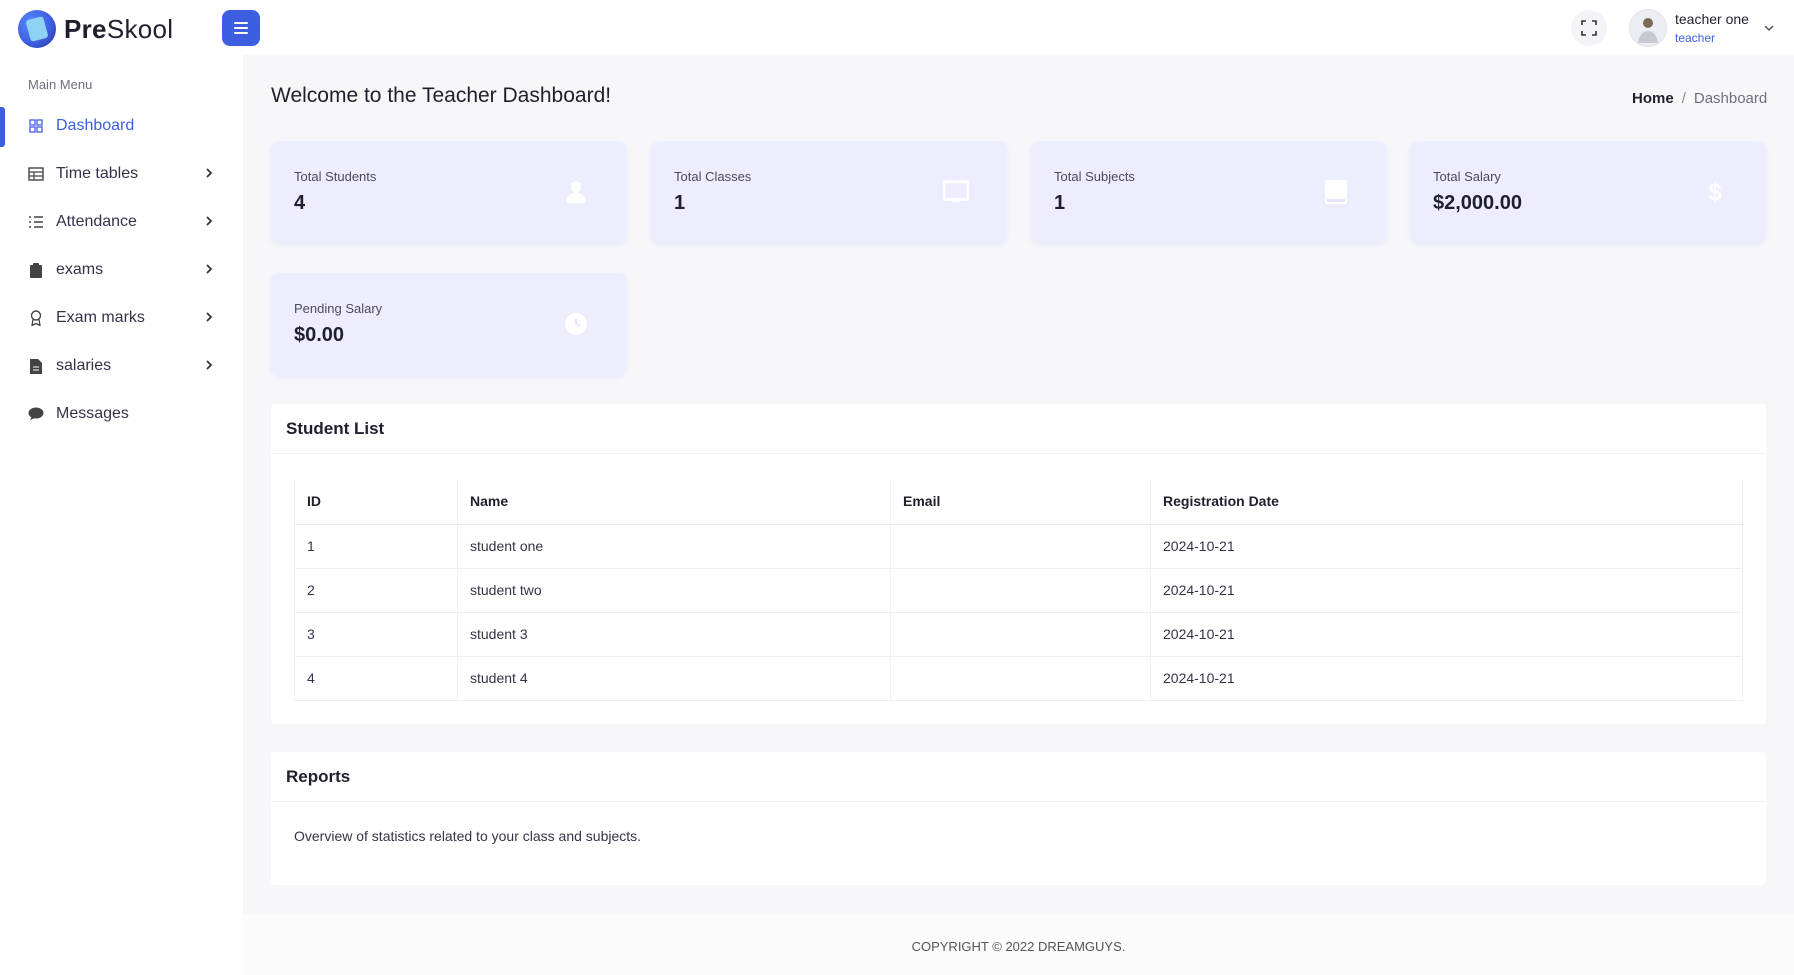 This screenshot has height=975, width=1794. What do you see at coordinates (319, 335) in the screenshot?
I see `stat-value: $0.00` at bounding box center [319, 335].